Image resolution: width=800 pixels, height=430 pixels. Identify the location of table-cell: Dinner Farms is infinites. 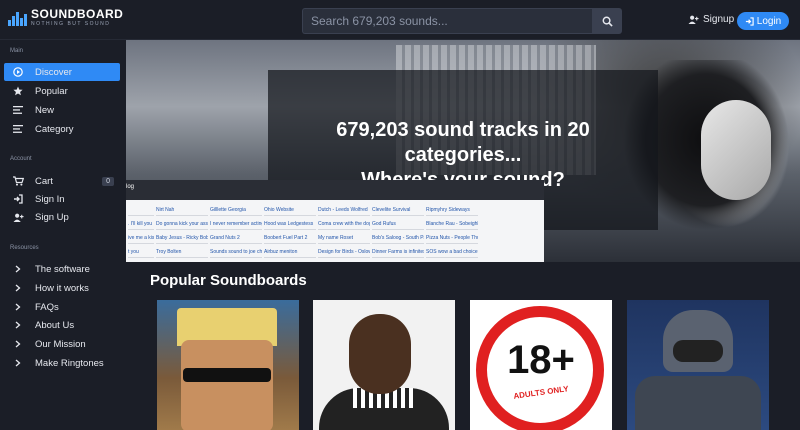
(398, 252).